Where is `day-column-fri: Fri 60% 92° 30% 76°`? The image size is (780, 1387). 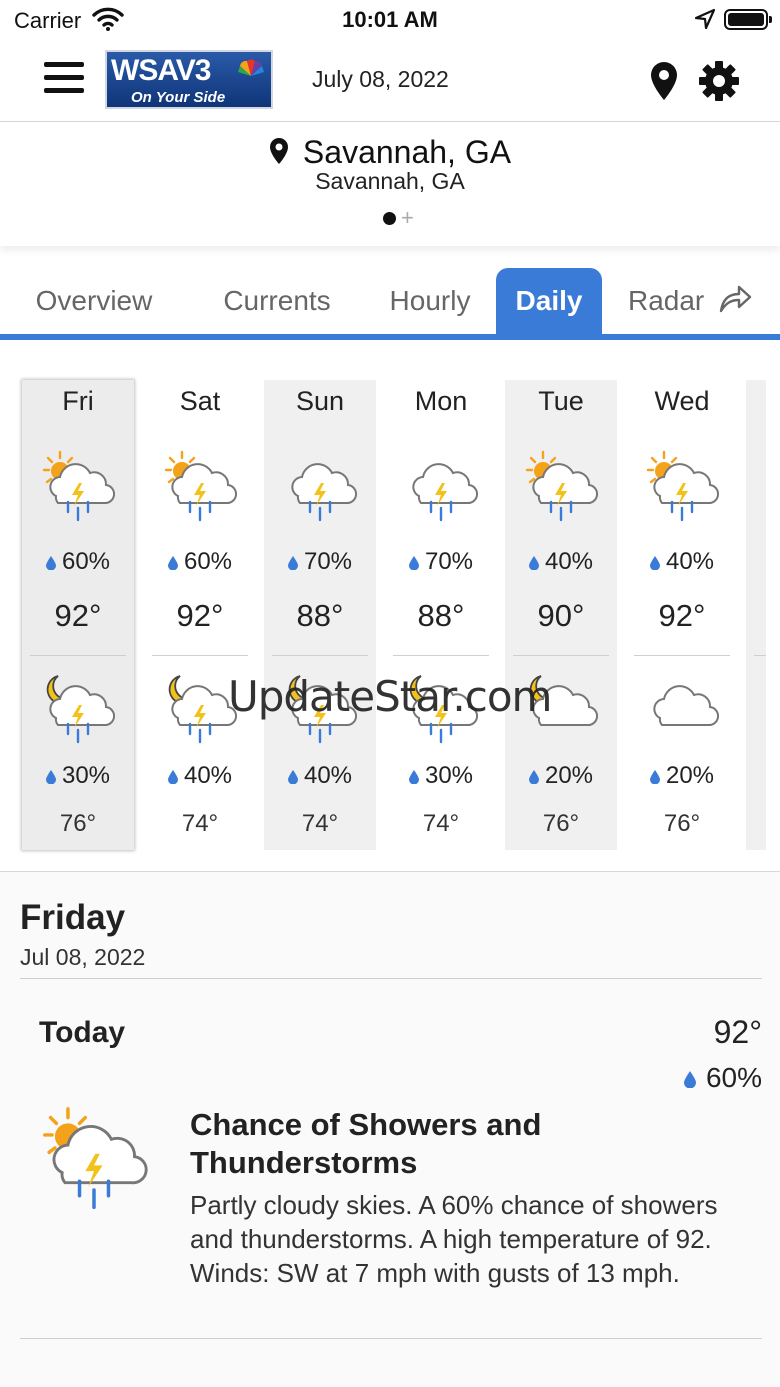 day-column-fri: Fri 60% 92° 30% 76° is located at coordinates (78, 615).